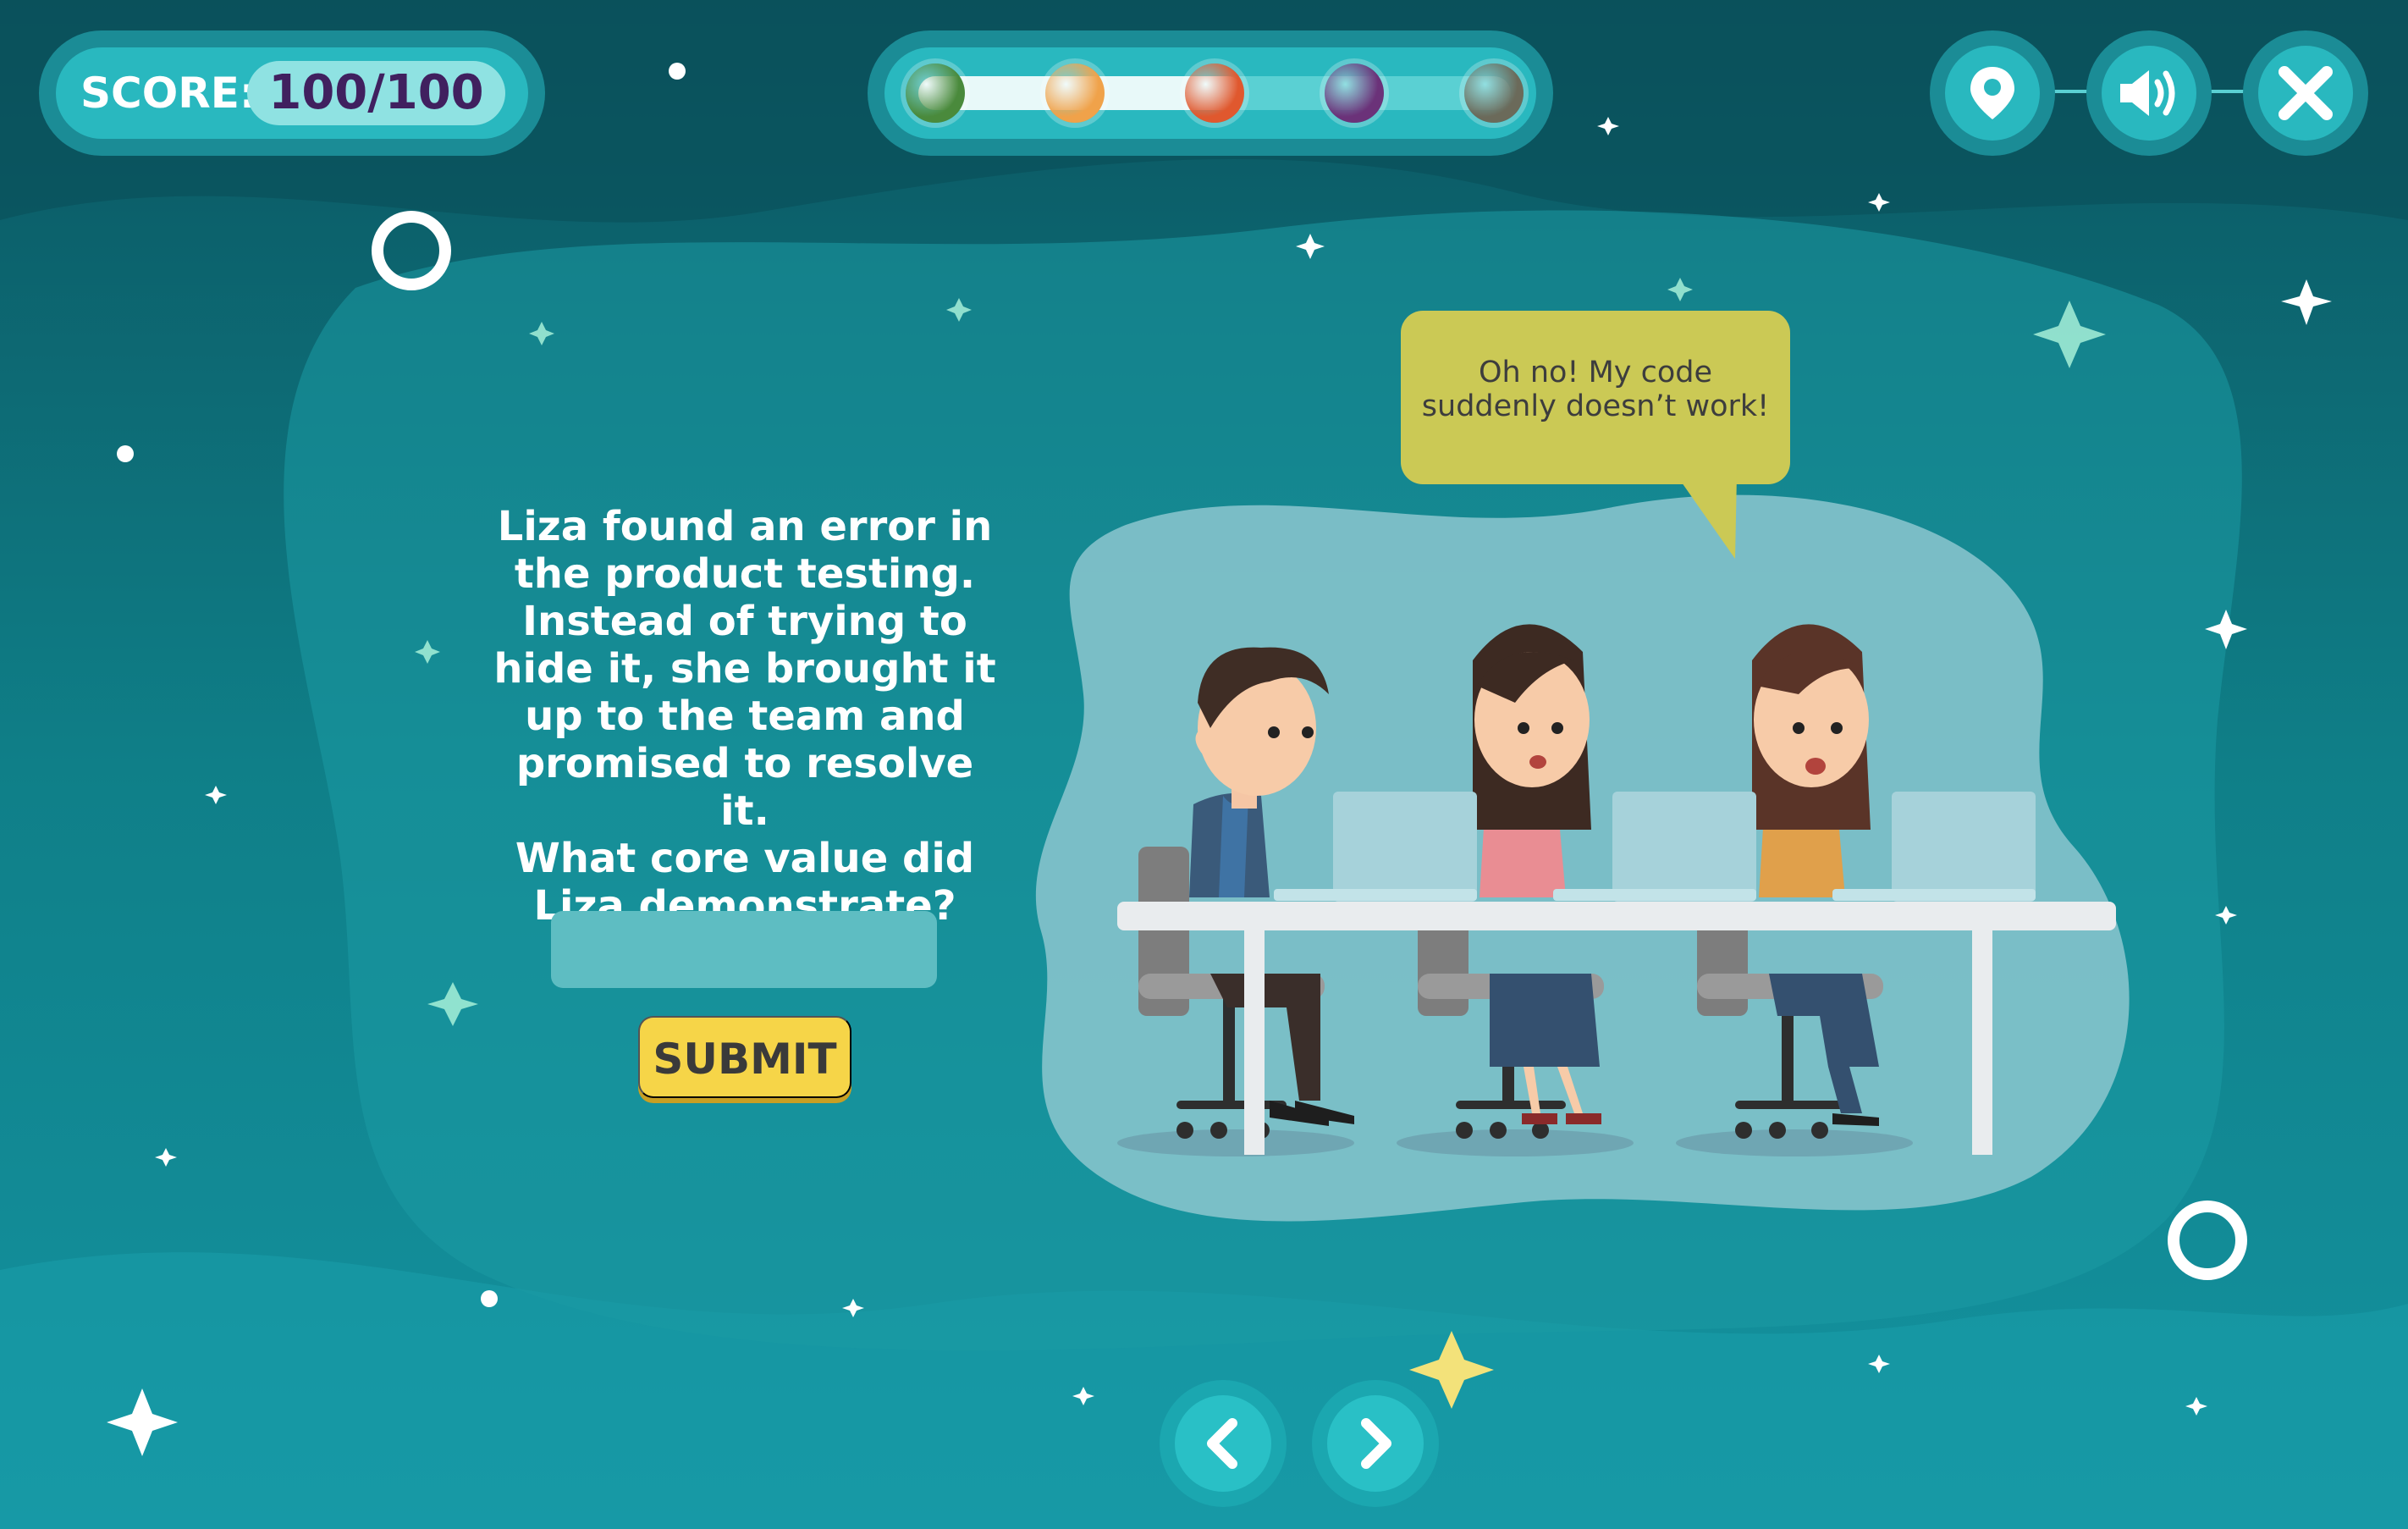  I want to click on next-button, so click(1375, 1443).